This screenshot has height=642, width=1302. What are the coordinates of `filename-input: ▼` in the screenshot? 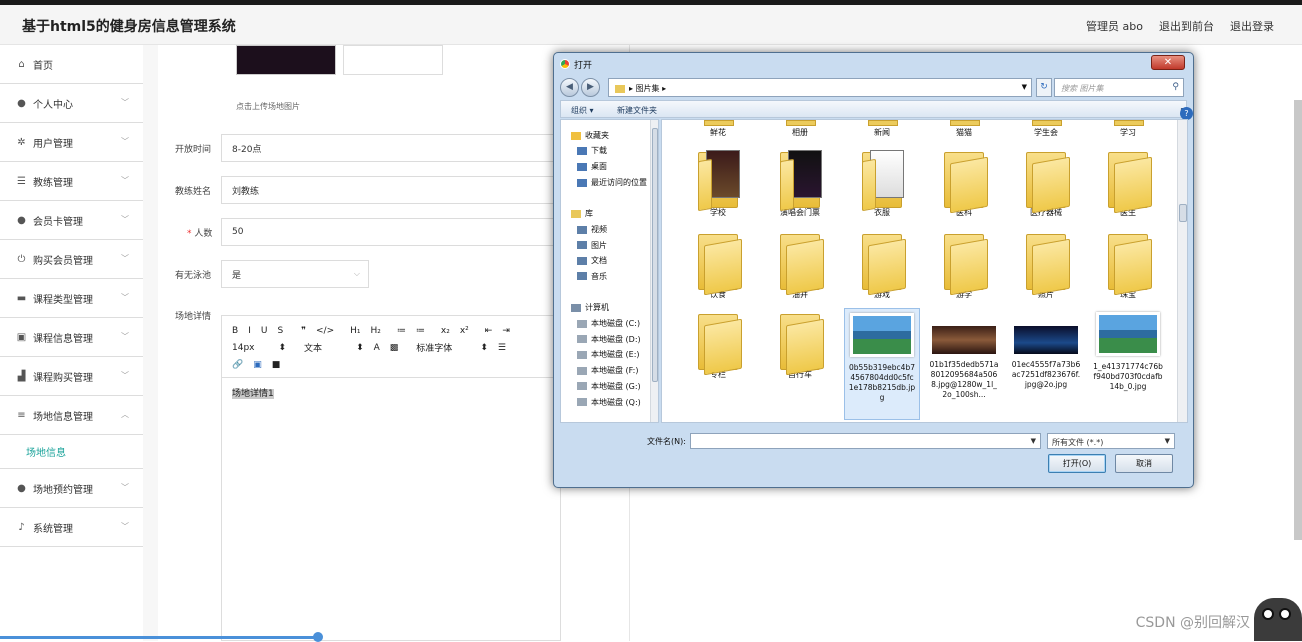 It's located at (865, 441).